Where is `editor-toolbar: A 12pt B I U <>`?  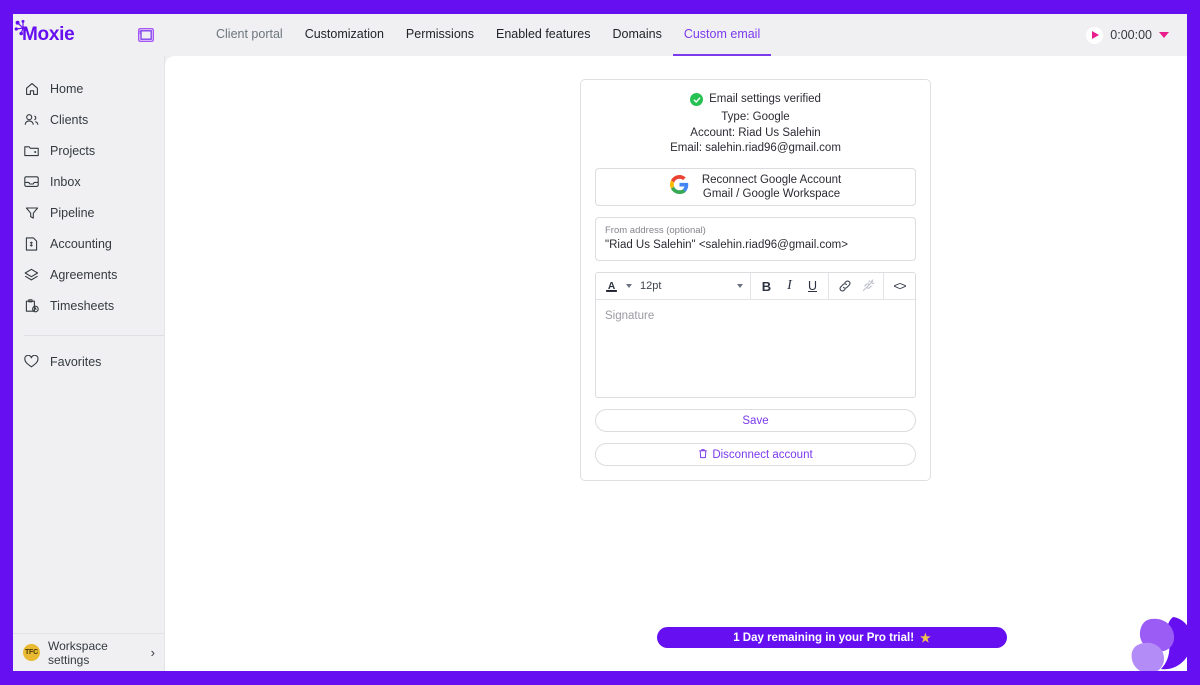 editor-toolbar: A 12pt B I U <> is located at coordinates (755, 287).